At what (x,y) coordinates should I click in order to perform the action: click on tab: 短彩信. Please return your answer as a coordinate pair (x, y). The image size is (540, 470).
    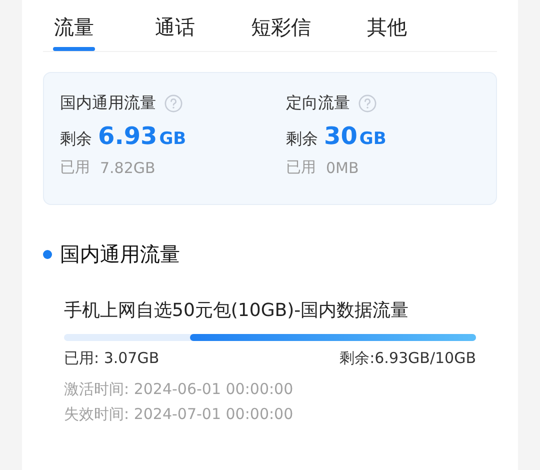
    Looking at the image, I should click on (281, 32).